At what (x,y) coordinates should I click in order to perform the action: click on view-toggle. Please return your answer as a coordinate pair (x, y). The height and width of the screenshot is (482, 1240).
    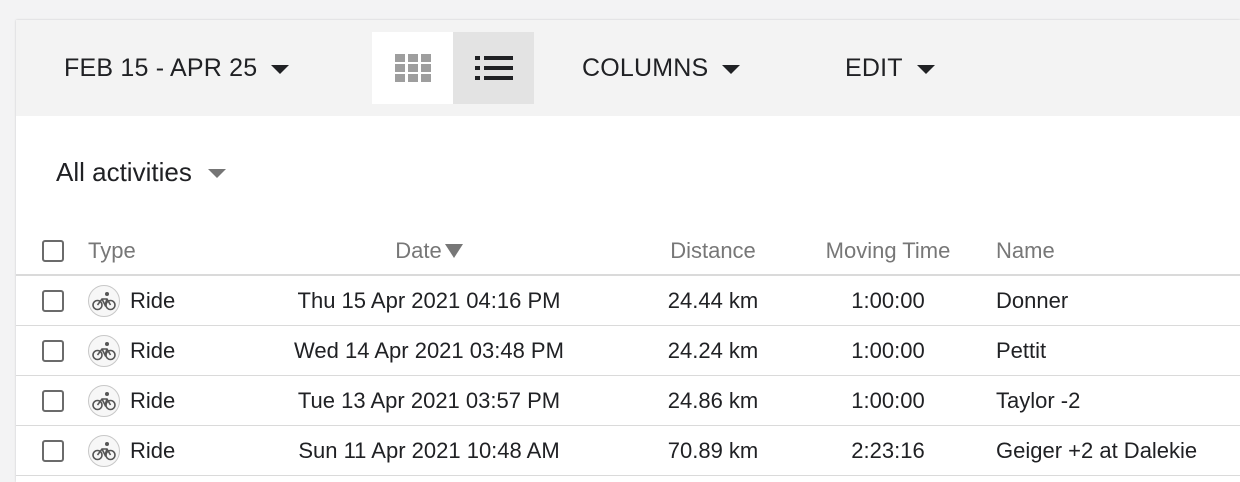
    Looking at the image, I should click on (453, 68).